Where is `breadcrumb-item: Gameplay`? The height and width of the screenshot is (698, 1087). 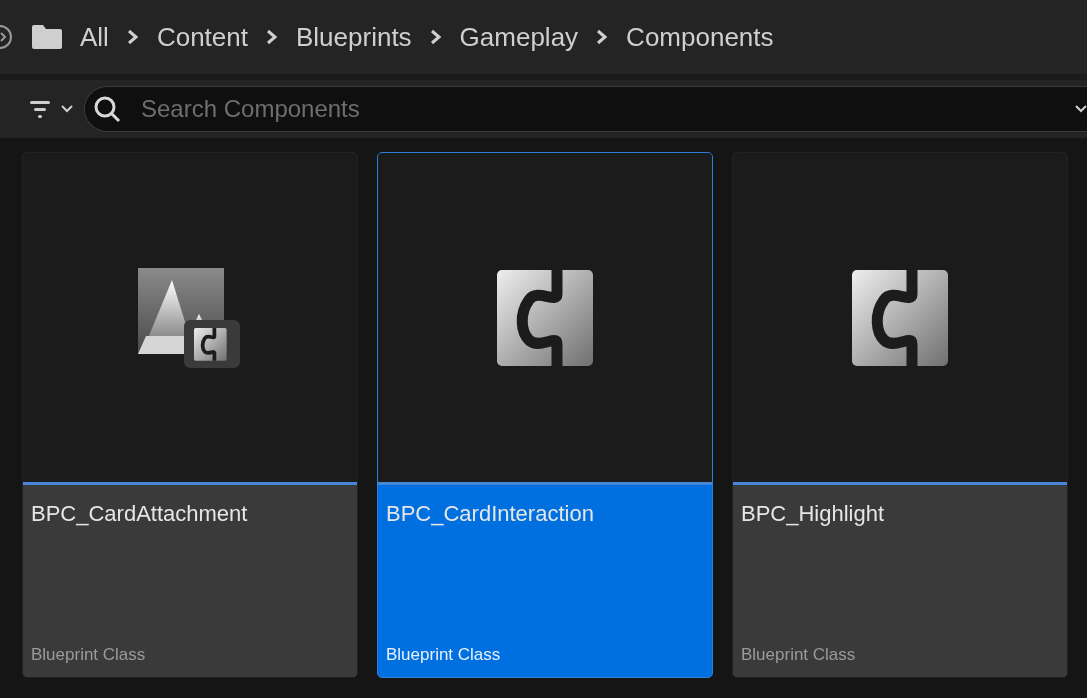 breadcrumb-item: Gameplay is located at coordinates (519, 37).